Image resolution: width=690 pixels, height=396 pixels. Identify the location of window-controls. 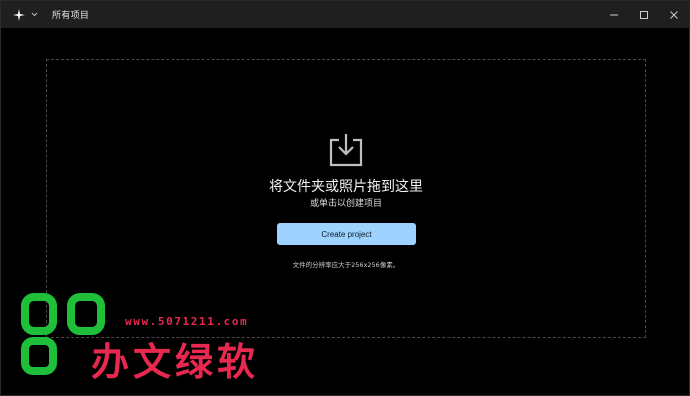
(644, 14).